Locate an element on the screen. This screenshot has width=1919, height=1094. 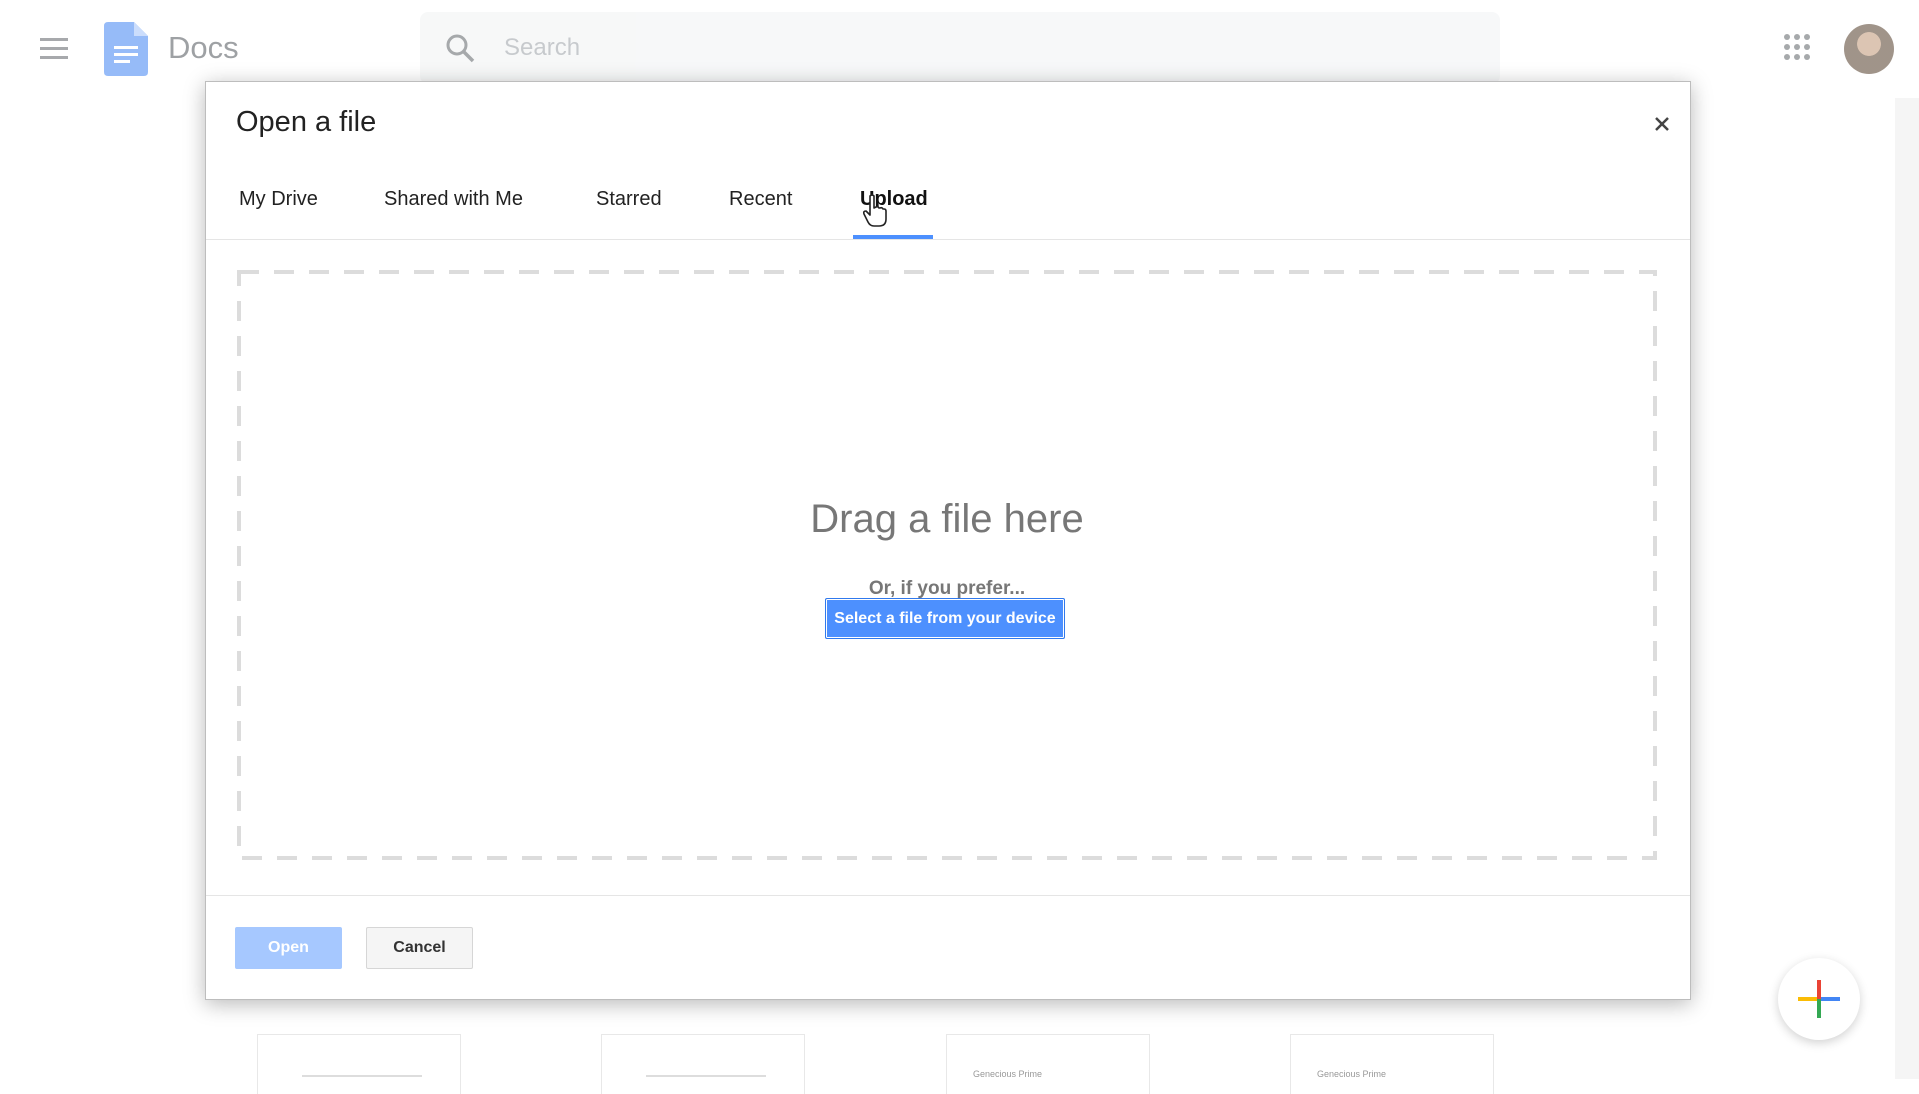
tab-shared-with-me: Shared with Me is located at coordinates (453, 199).